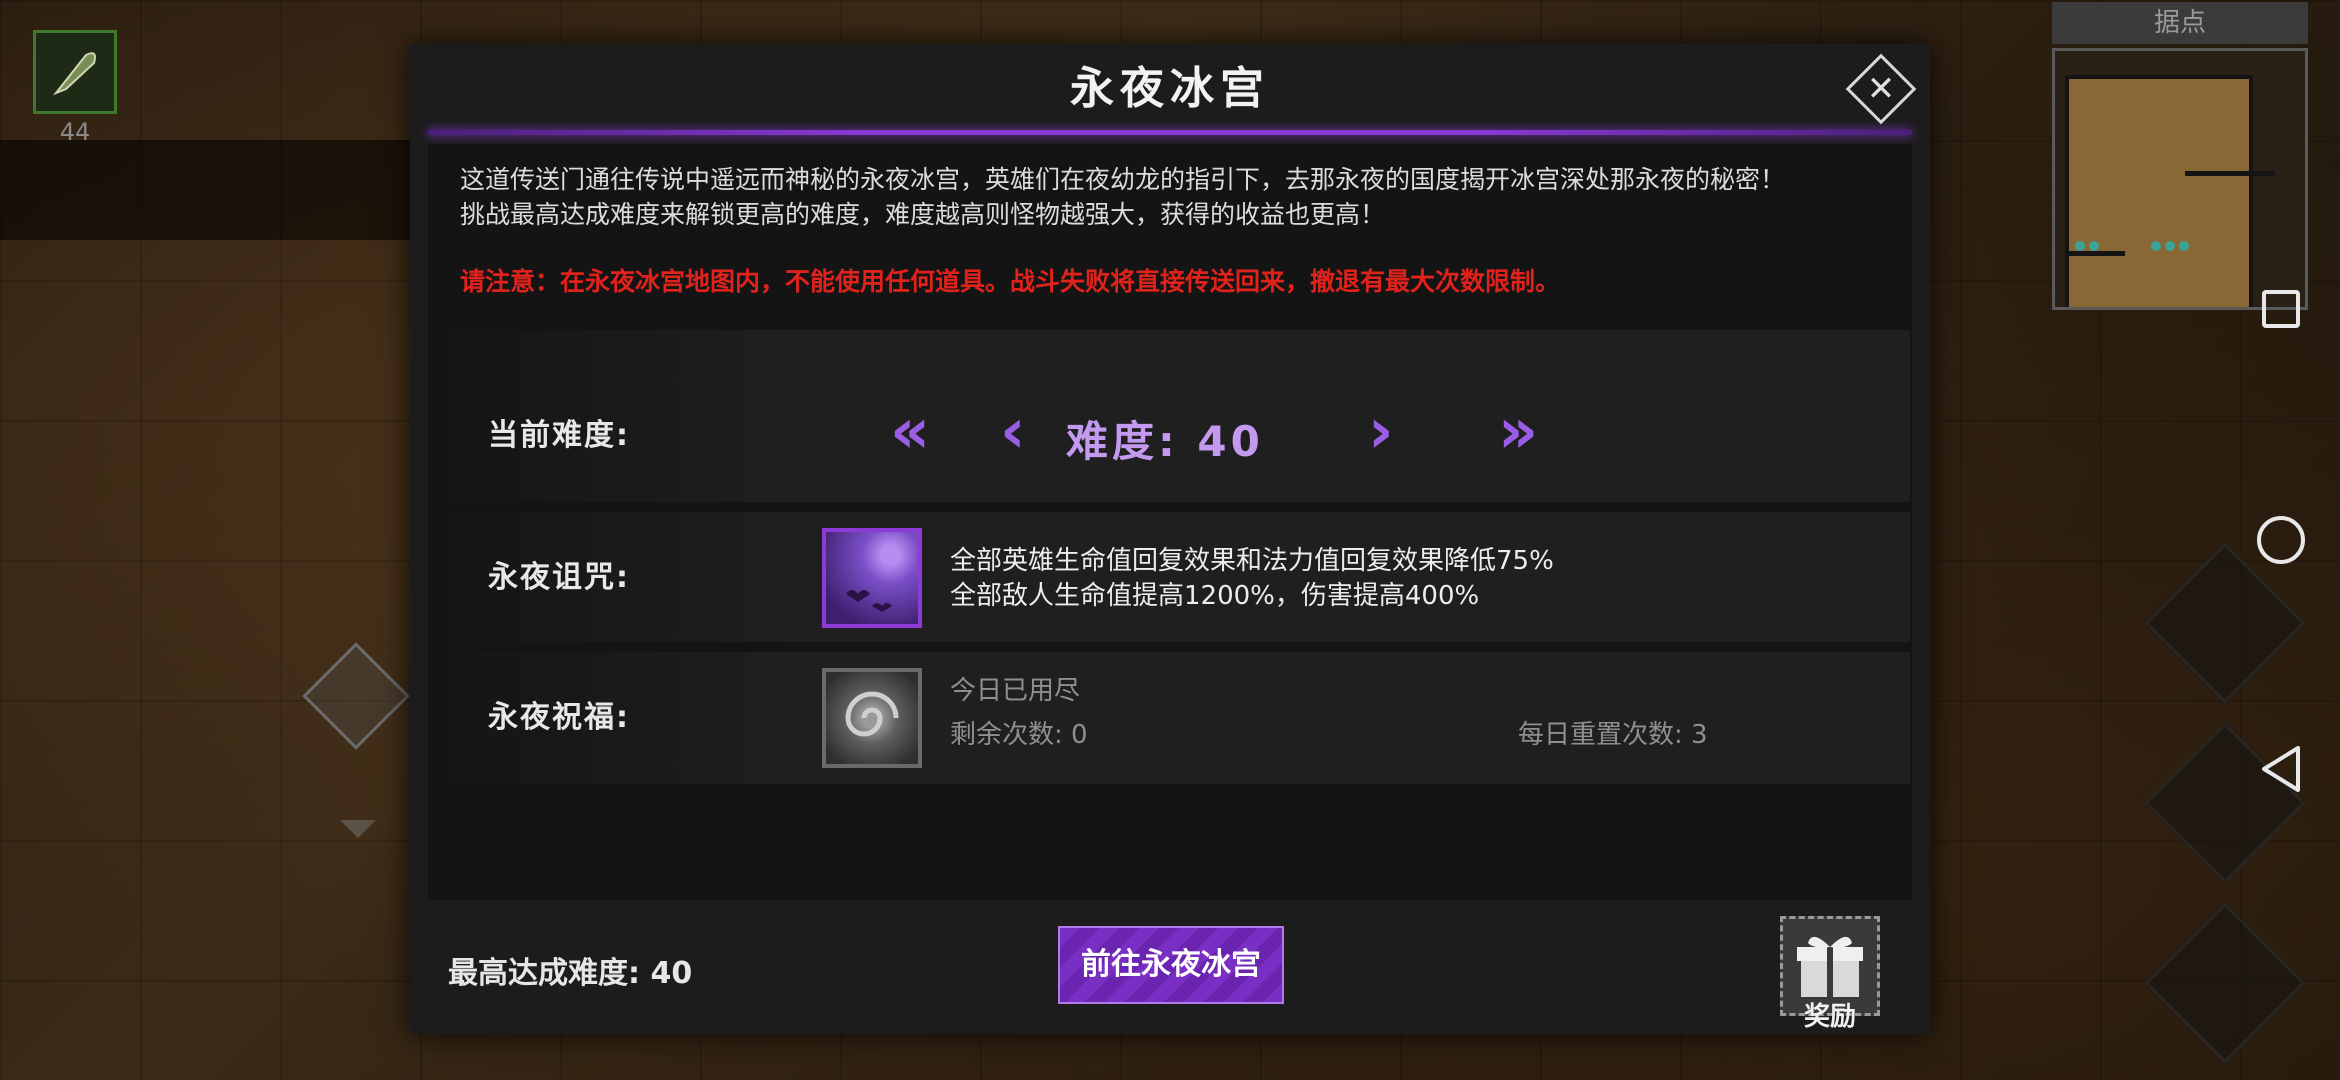  I want to click on minimap-room, so click(2159, 191).